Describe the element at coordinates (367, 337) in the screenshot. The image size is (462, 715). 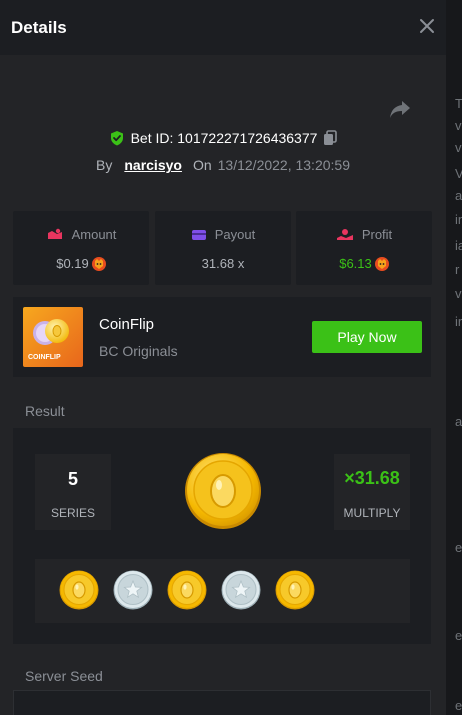
I see `play-now-button: Play Now` at that location.